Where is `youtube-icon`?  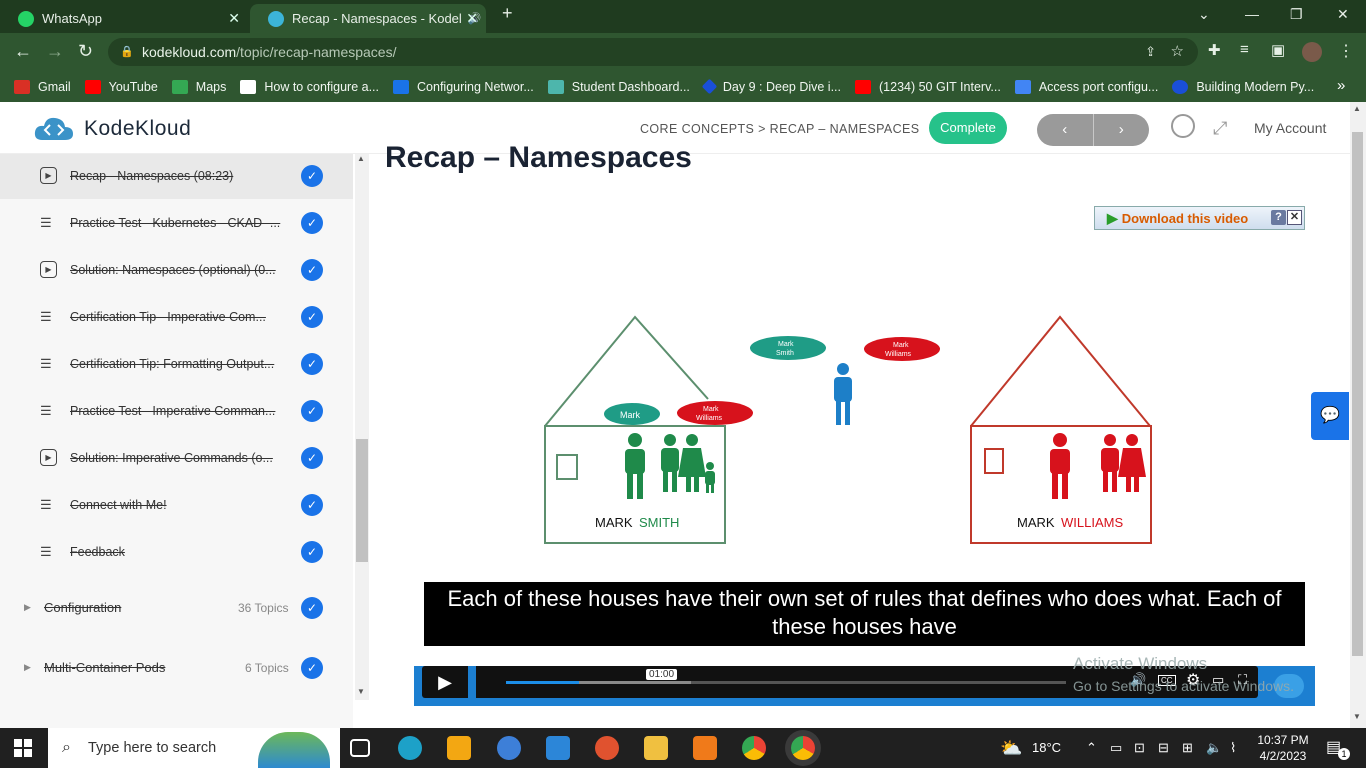
youtube-icon is located at coordinates (92, 86).